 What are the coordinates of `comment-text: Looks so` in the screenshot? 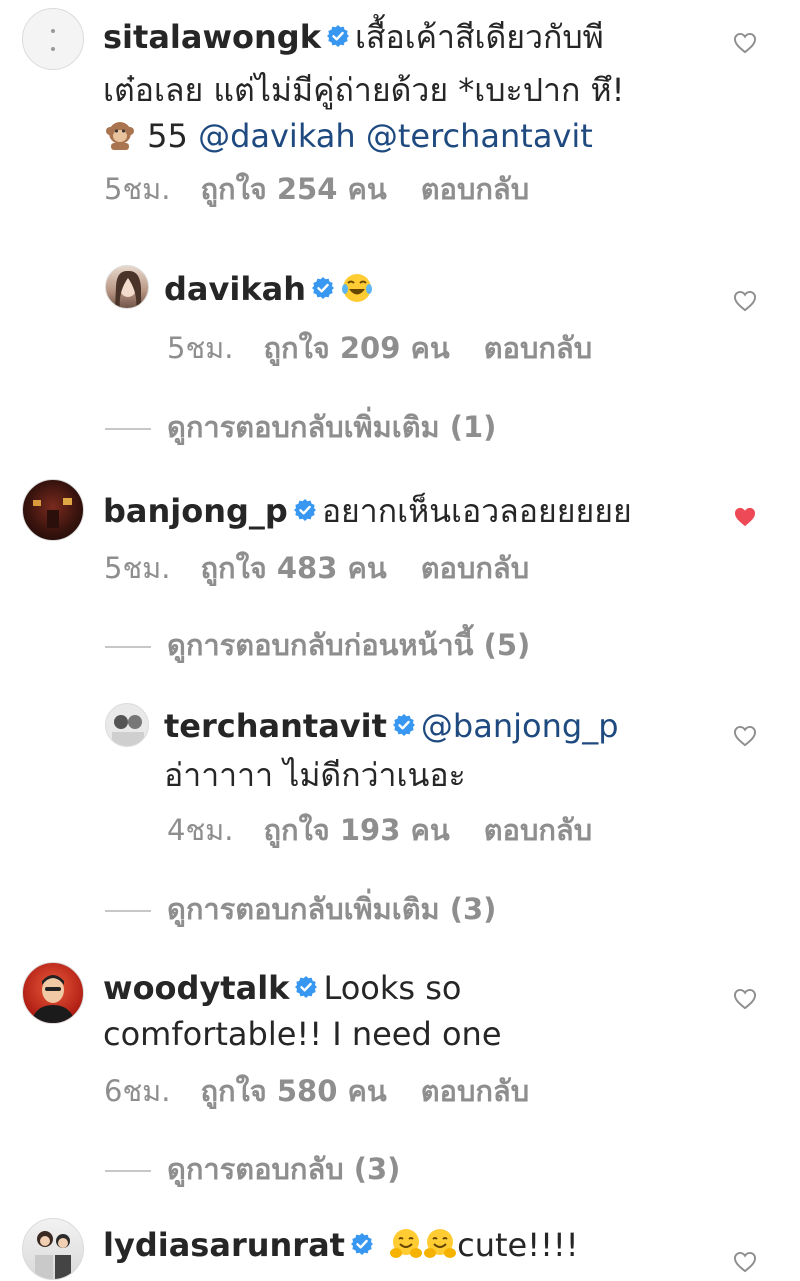 It's located at (392, 988).